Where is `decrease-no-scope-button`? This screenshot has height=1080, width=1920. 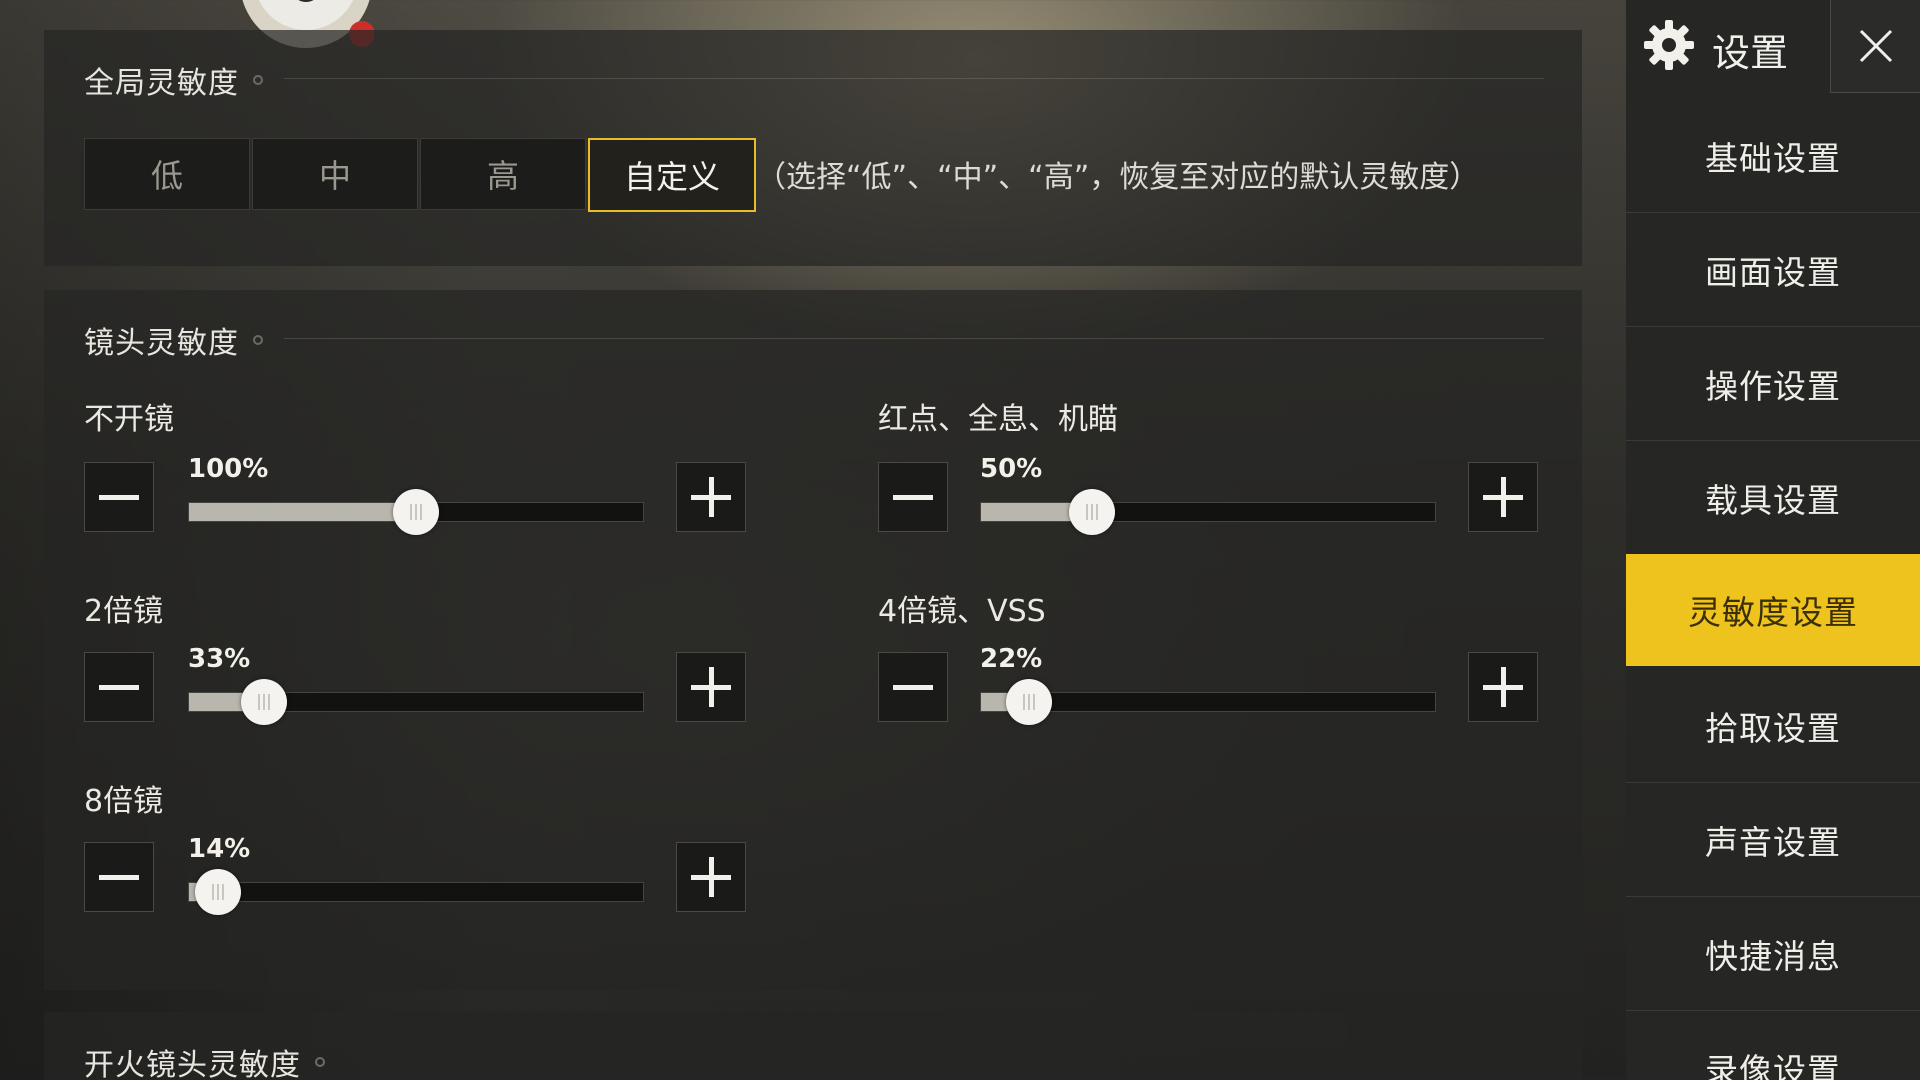 decrease-no-scope-button is located at coordinates (119, 497).